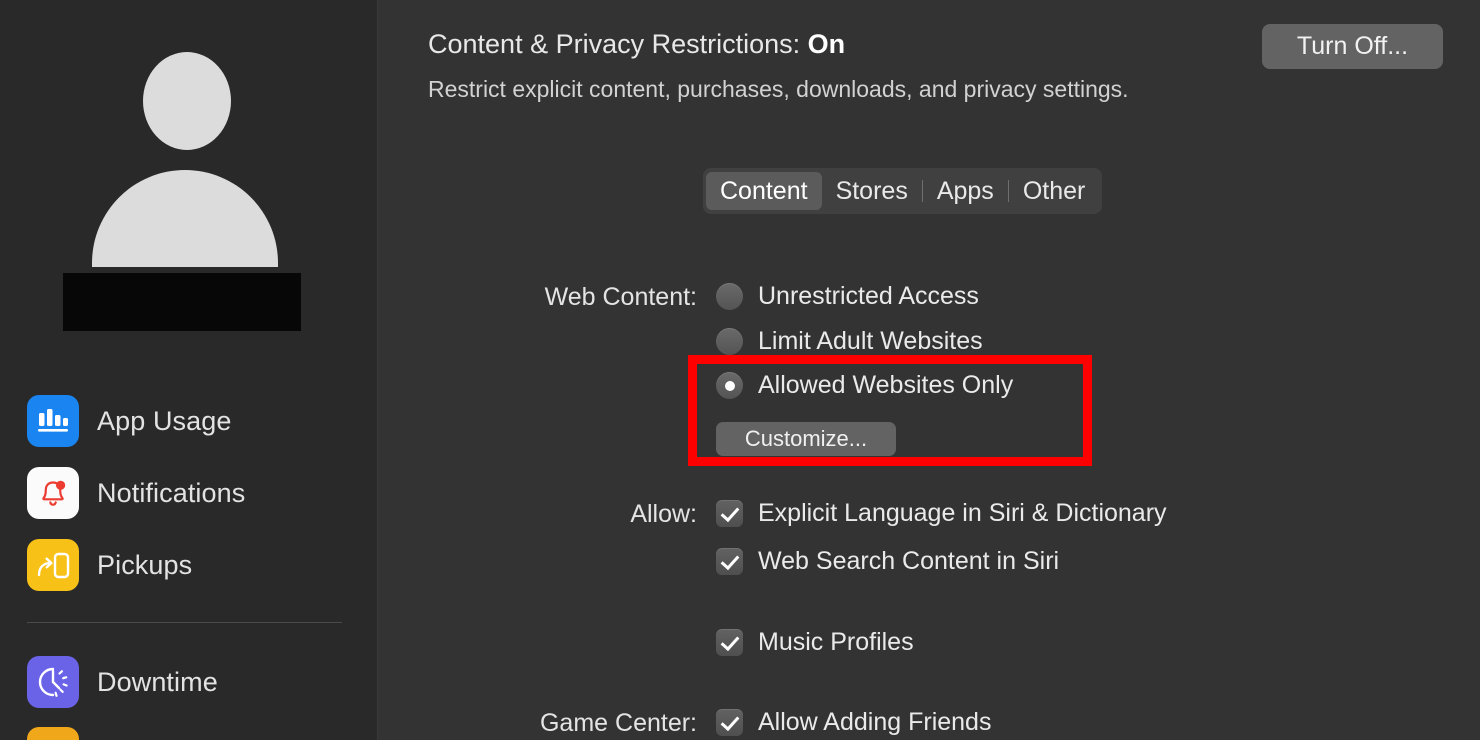 This screenshot has width=1480, height=740. I want to click on radio-label: Limit Adult Websites, so click(870, 341).